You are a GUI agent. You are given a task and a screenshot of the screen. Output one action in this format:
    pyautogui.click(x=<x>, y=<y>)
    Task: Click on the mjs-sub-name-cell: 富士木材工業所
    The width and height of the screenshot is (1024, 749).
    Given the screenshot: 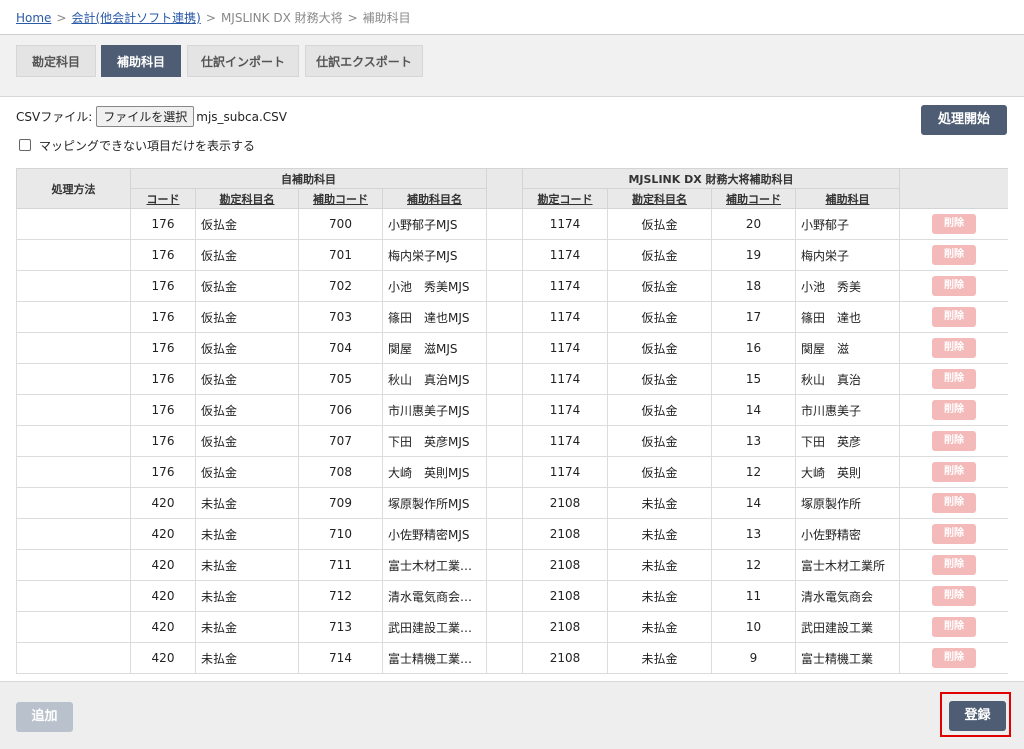 What is the action you would take?
    pyautogui.click(x=847, y=565)
    